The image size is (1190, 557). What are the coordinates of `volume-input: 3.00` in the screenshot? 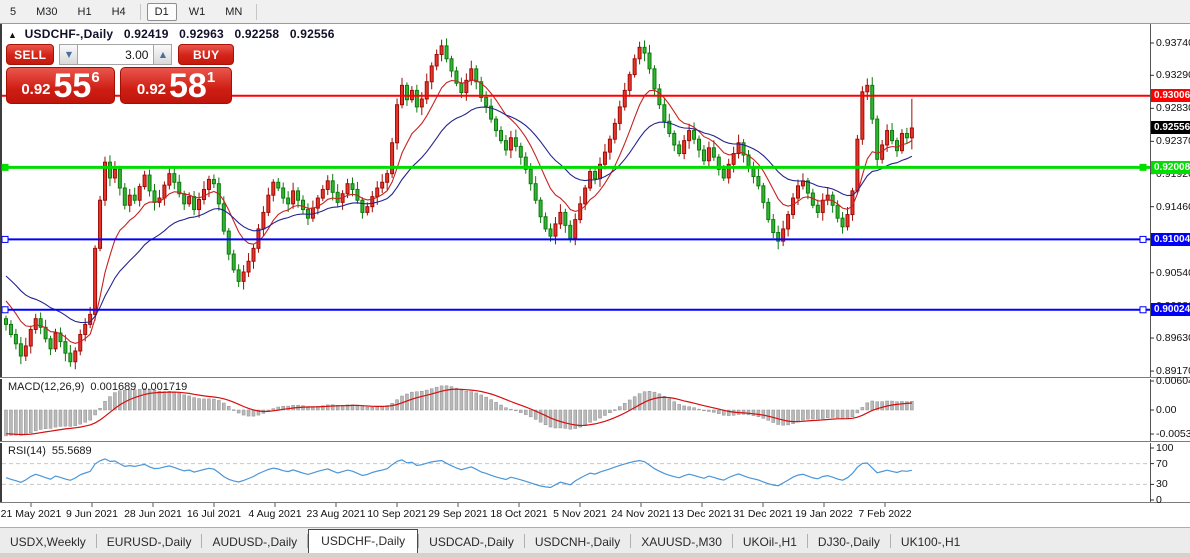 It's located at (116, 54).